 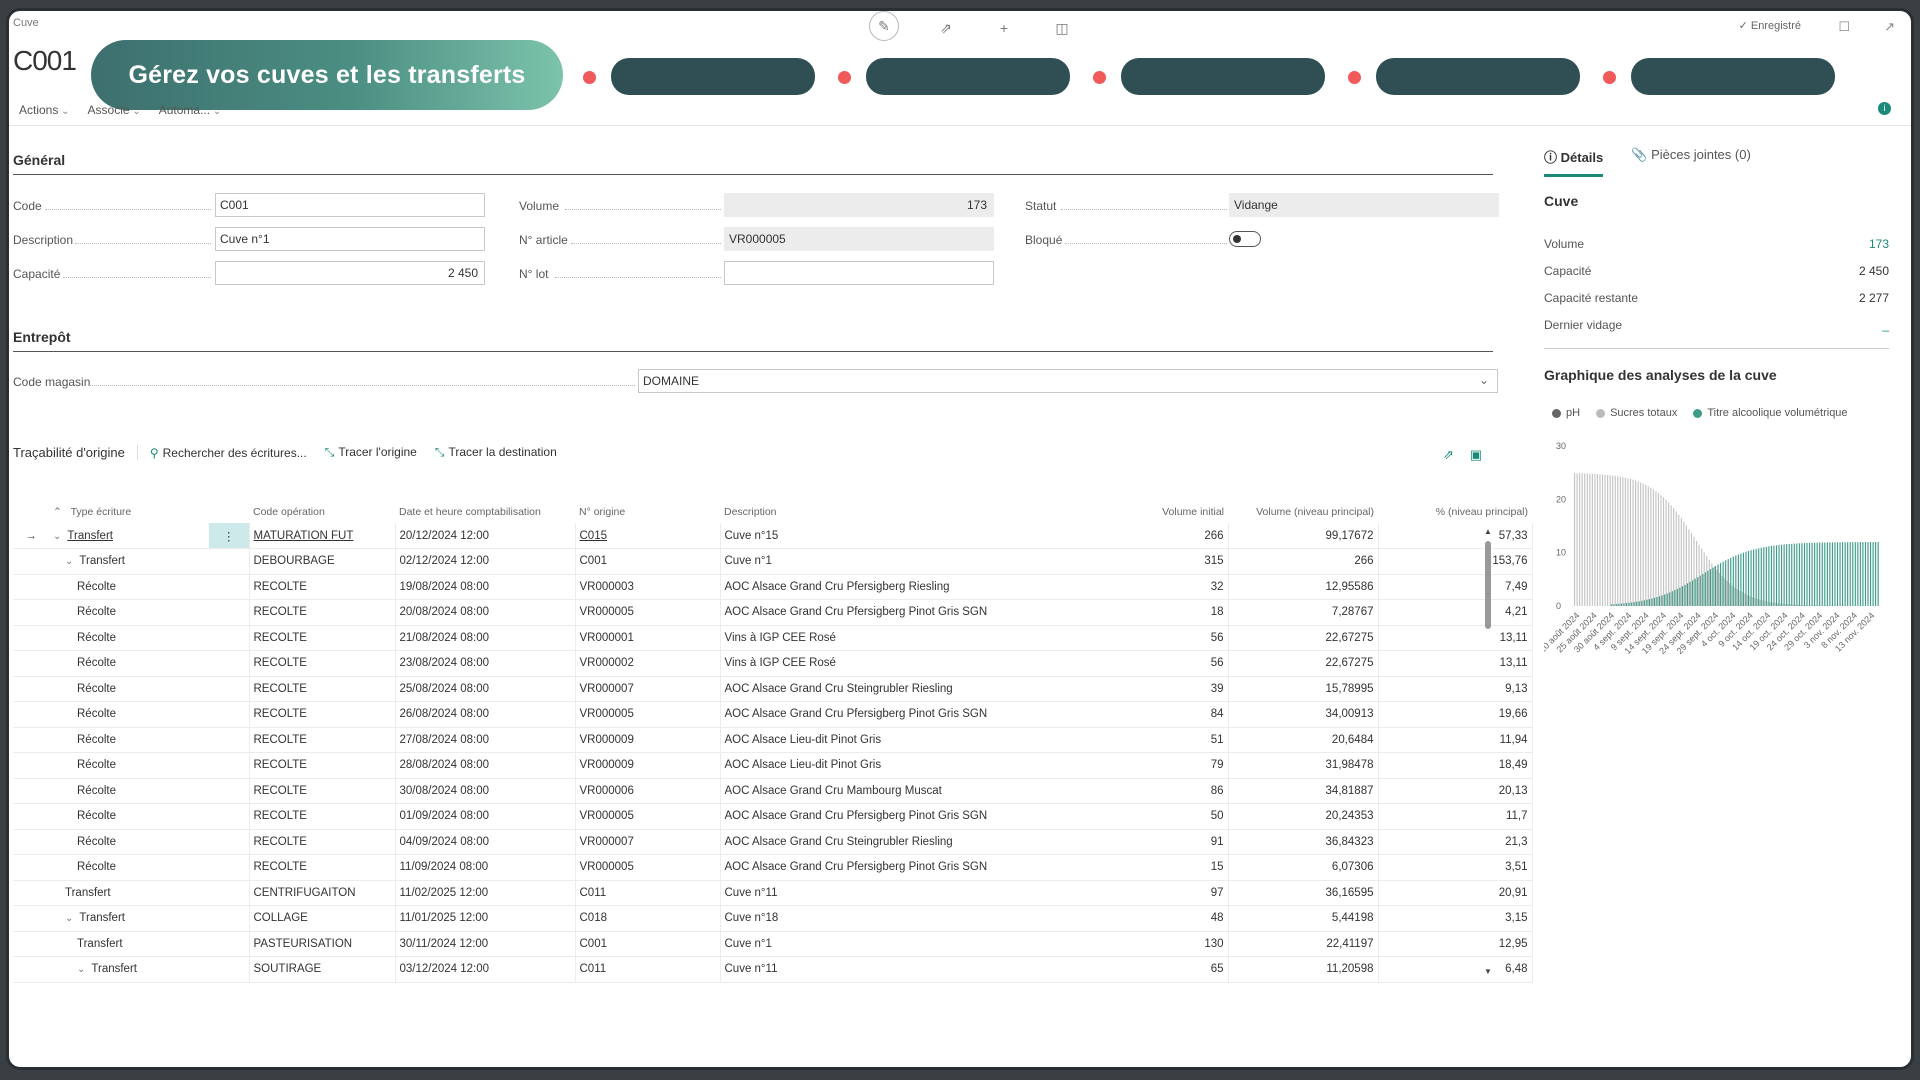 I want to click on traceability-title: Traçabilité d'origine, so click(x=75, y=452).